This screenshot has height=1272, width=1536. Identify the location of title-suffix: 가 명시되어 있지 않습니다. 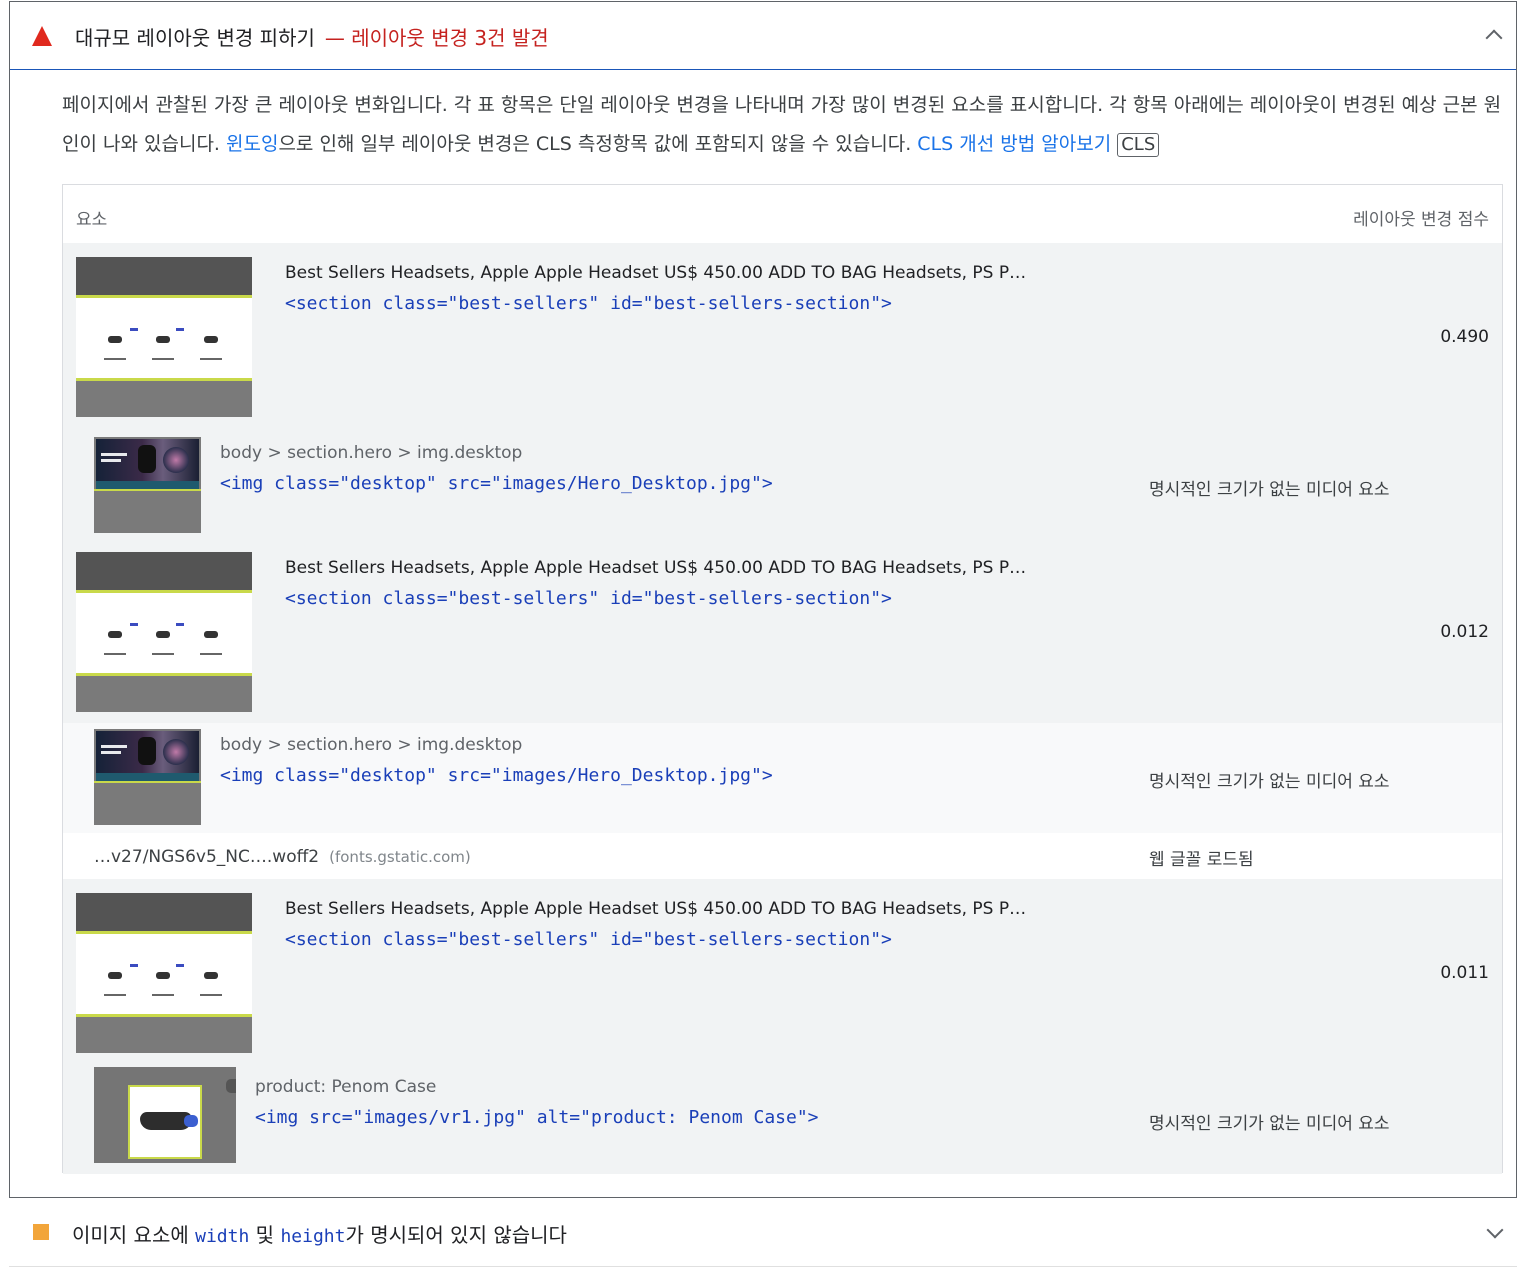
(456, 1235).